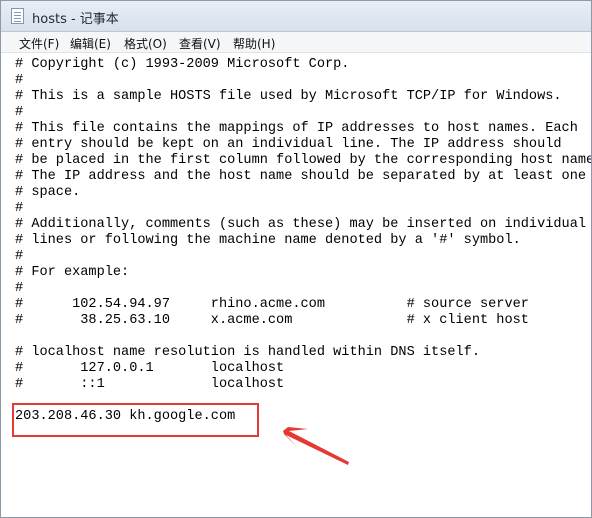 Image resolution: width=592 pixels, height=518 pixels. Describe the element at coordinates (200, 43) in the screenshot. I see `menu-view: 查看(V)` at that location.